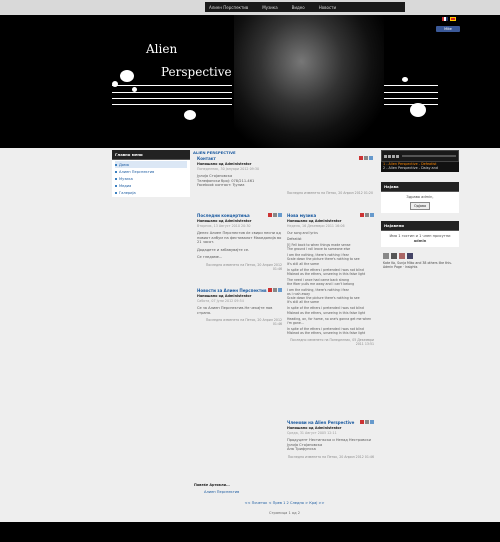 The width and height of the screenshot is (500, 542). Describe the element at coordinates (223, 249) in the screenshot. I see `article-text: Додадете и забавувајте се.` at that location.